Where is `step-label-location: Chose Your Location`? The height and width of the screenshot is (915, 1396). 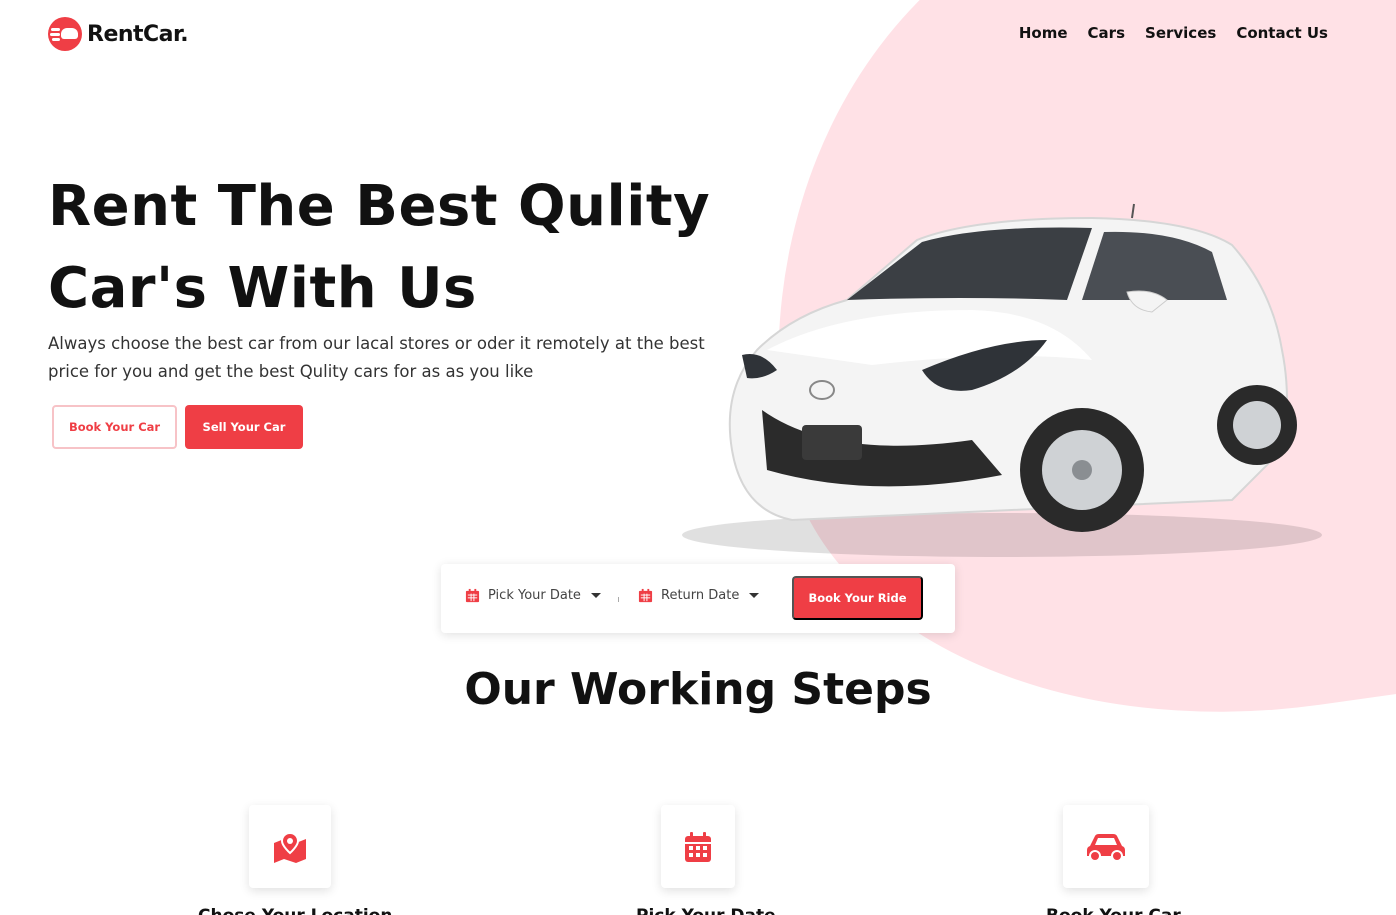 step-label-location: Chose Your Location is located at coordinates (295, 910).